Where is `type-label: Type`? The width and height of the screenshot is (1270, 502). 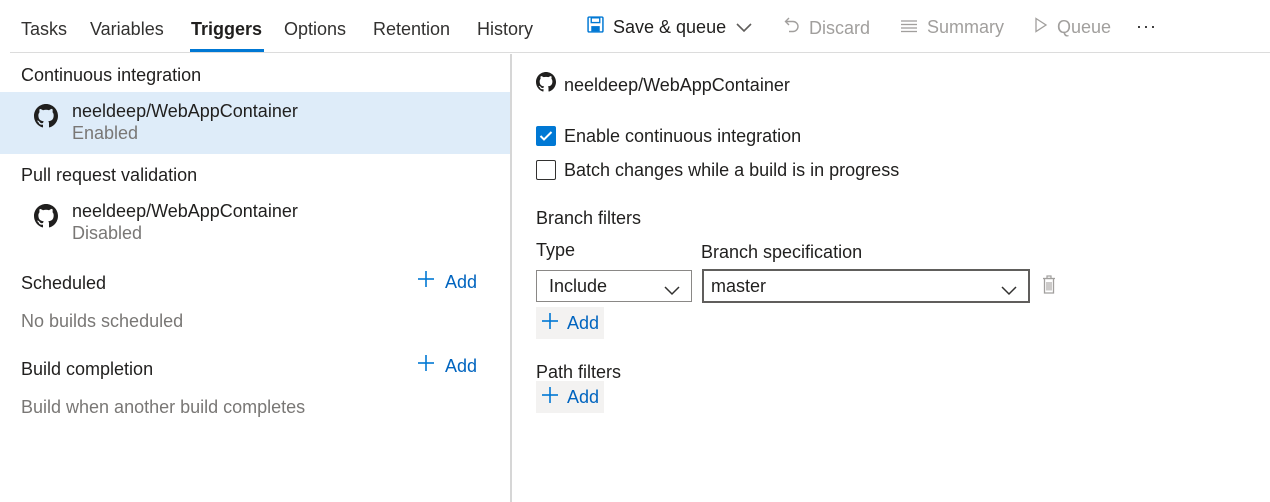 type-label: Type is located at coordinates (556, 250).